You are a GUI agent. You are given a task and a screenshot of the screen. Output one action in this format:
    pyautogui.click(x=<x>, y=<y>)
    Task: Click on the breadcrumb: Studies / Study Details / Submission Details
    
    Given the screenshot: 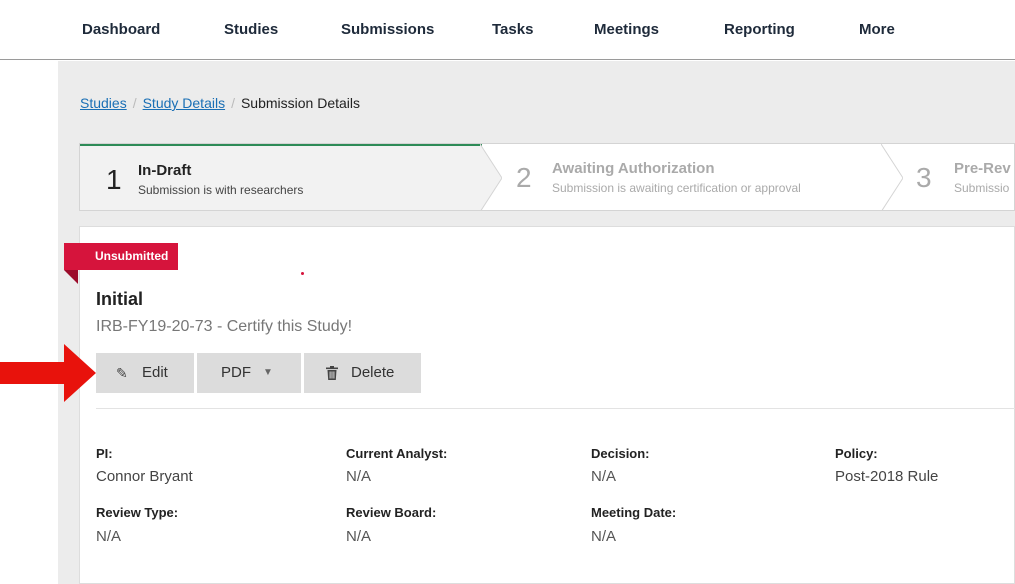 What is the action you would take?
    pyautogui.click(x=220, y=103)
    